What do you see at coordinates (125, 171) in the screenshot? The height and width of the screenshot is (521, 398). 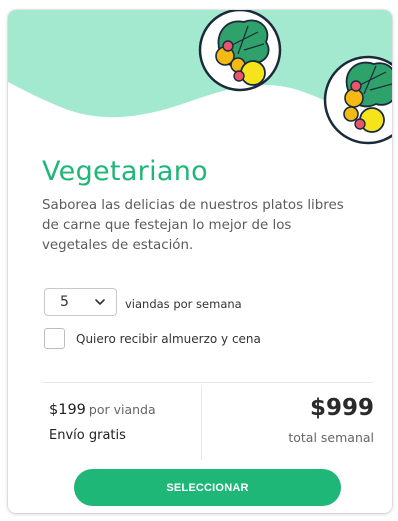 I see `plan-title: Vegetariano` at bounding box center [125, 171].